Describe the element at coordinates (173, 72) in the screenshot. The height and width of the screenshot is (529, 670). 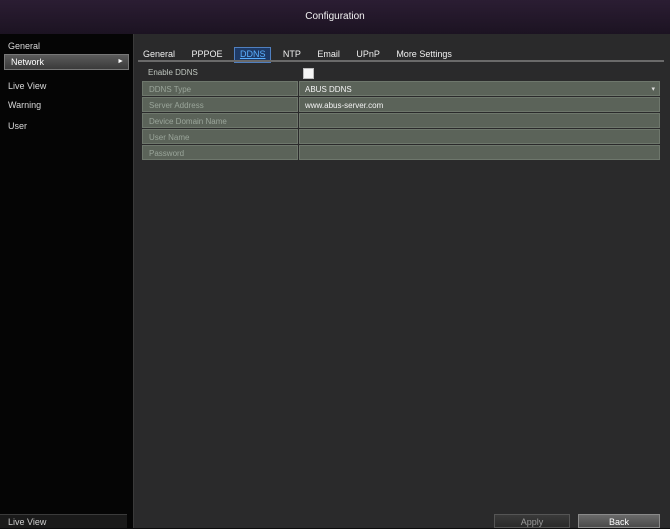
I see `enable-ddns-label: Enable DDNS` at that location.